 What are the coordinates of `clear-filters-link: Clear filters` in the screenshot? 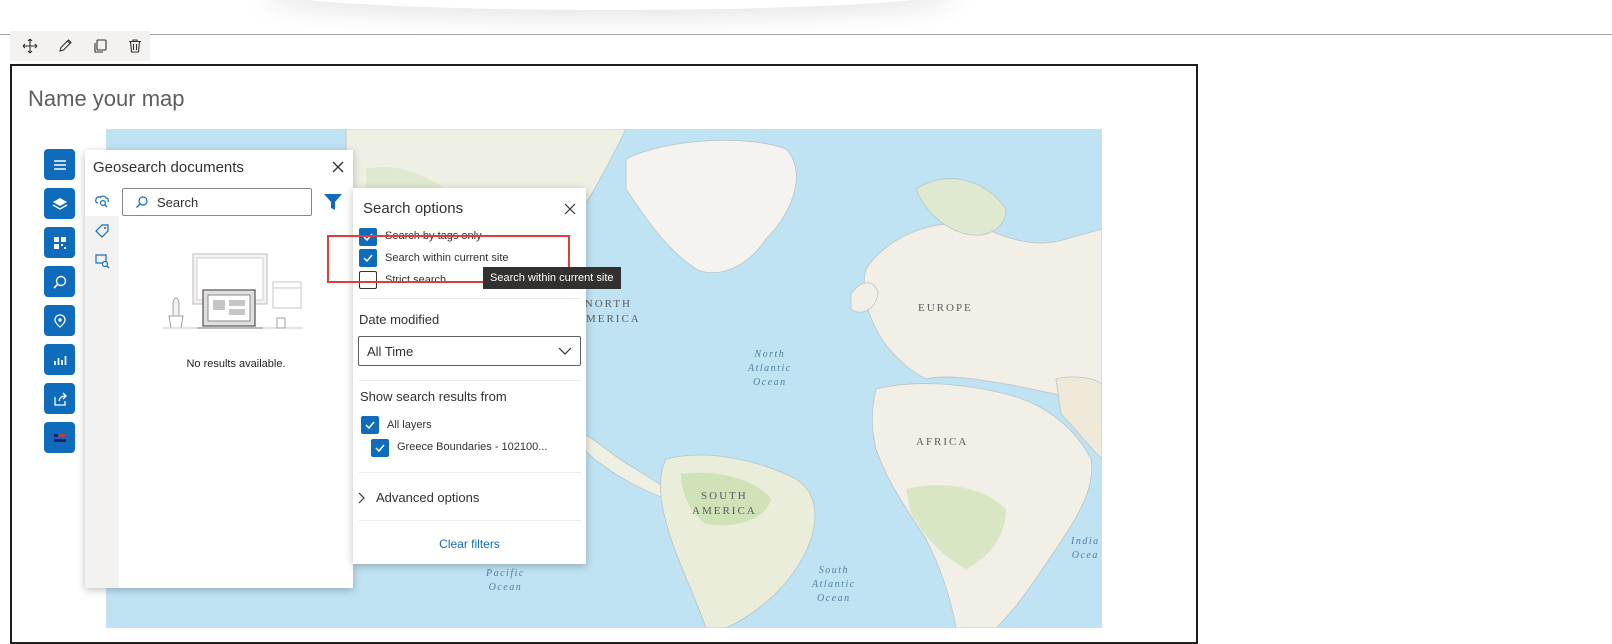 It's located at (469, 544).